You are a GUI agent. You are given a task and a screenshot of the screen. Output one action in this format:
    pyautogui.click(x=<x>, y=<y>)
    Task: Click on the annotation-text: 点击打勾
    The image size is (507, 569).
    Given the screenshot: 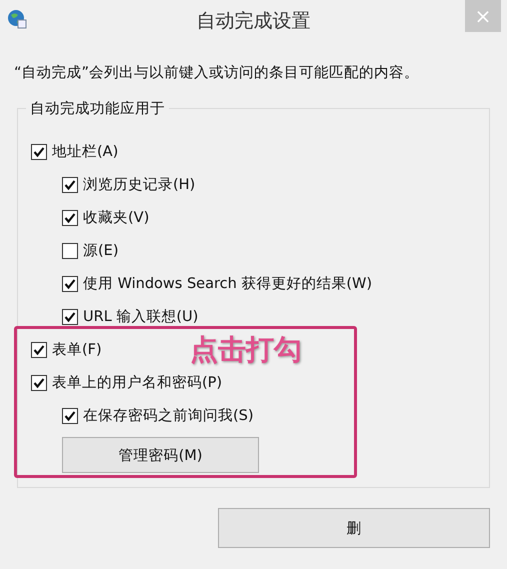 What is the action you would take?
    pyautogui.click(x=246, y=350)
    